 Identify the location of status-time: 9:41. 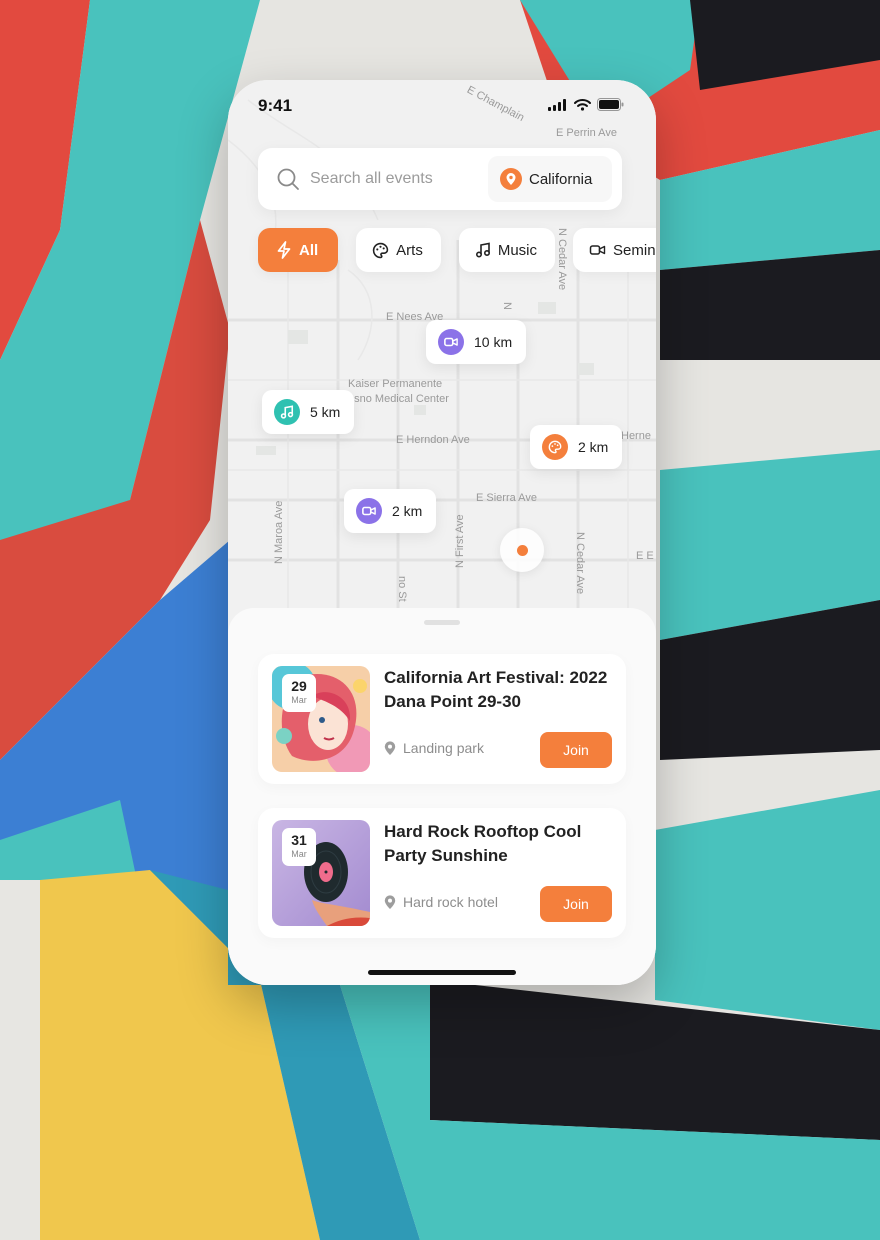
(275, 105).